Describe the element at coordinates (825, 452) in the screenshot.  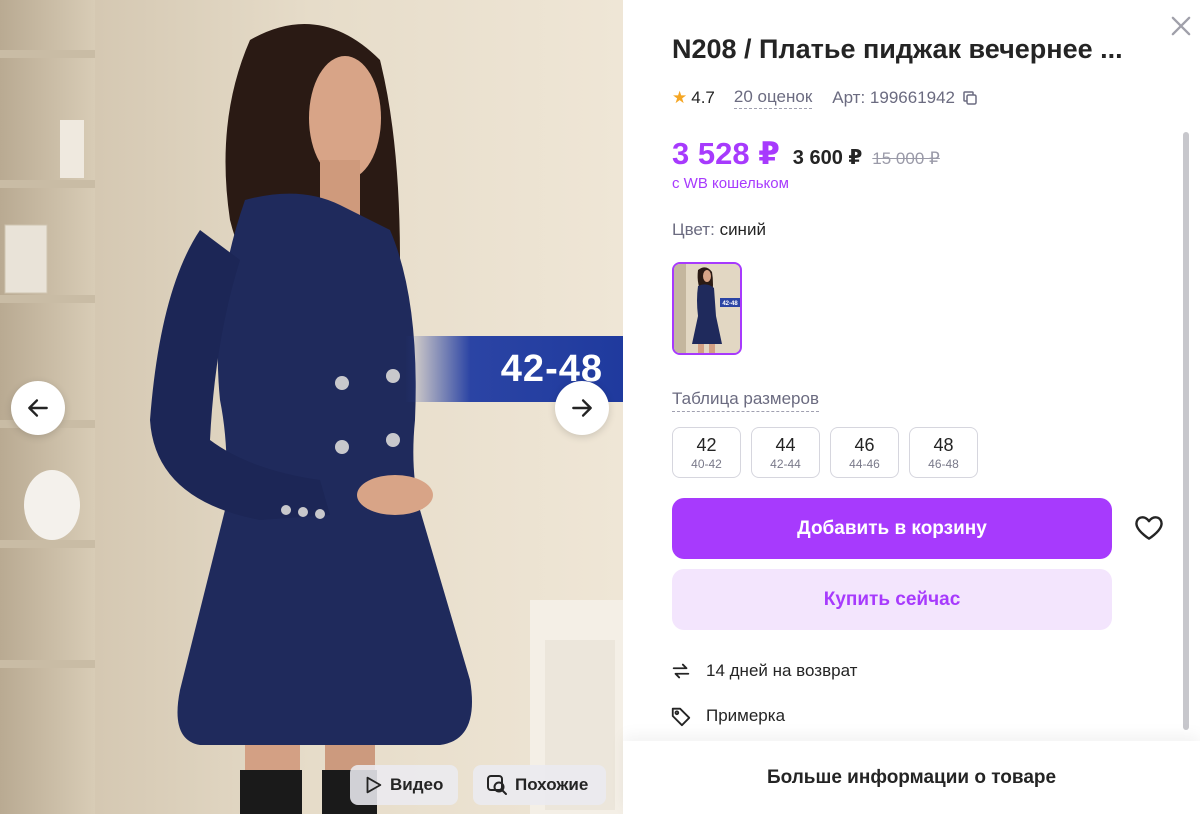
I see `size-options: 42 40-42 44 42-44 46 44-46 48 46-48` at that location.